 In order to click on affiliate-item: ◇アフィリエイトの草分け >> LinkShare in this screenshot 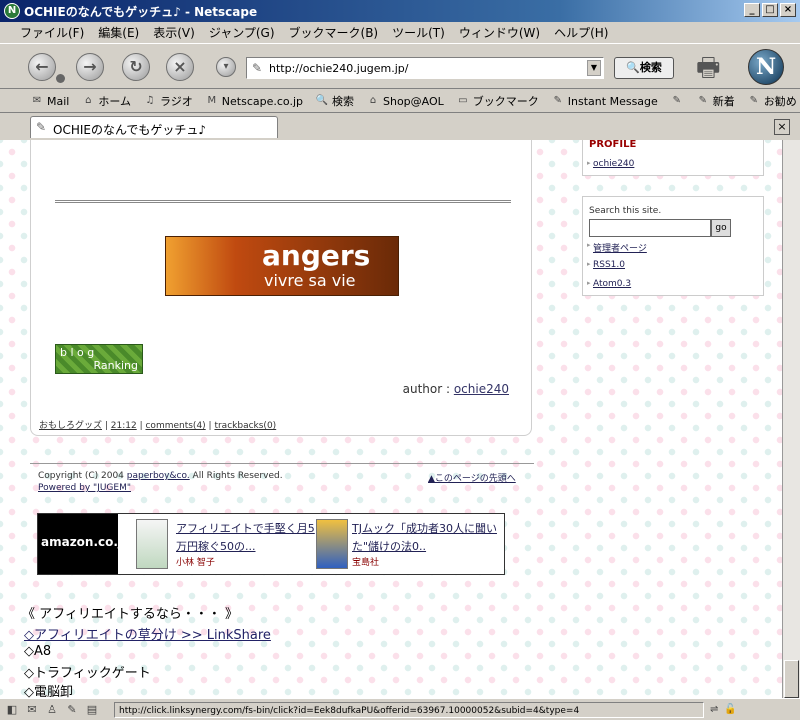, I will do `click(147, 633)`.